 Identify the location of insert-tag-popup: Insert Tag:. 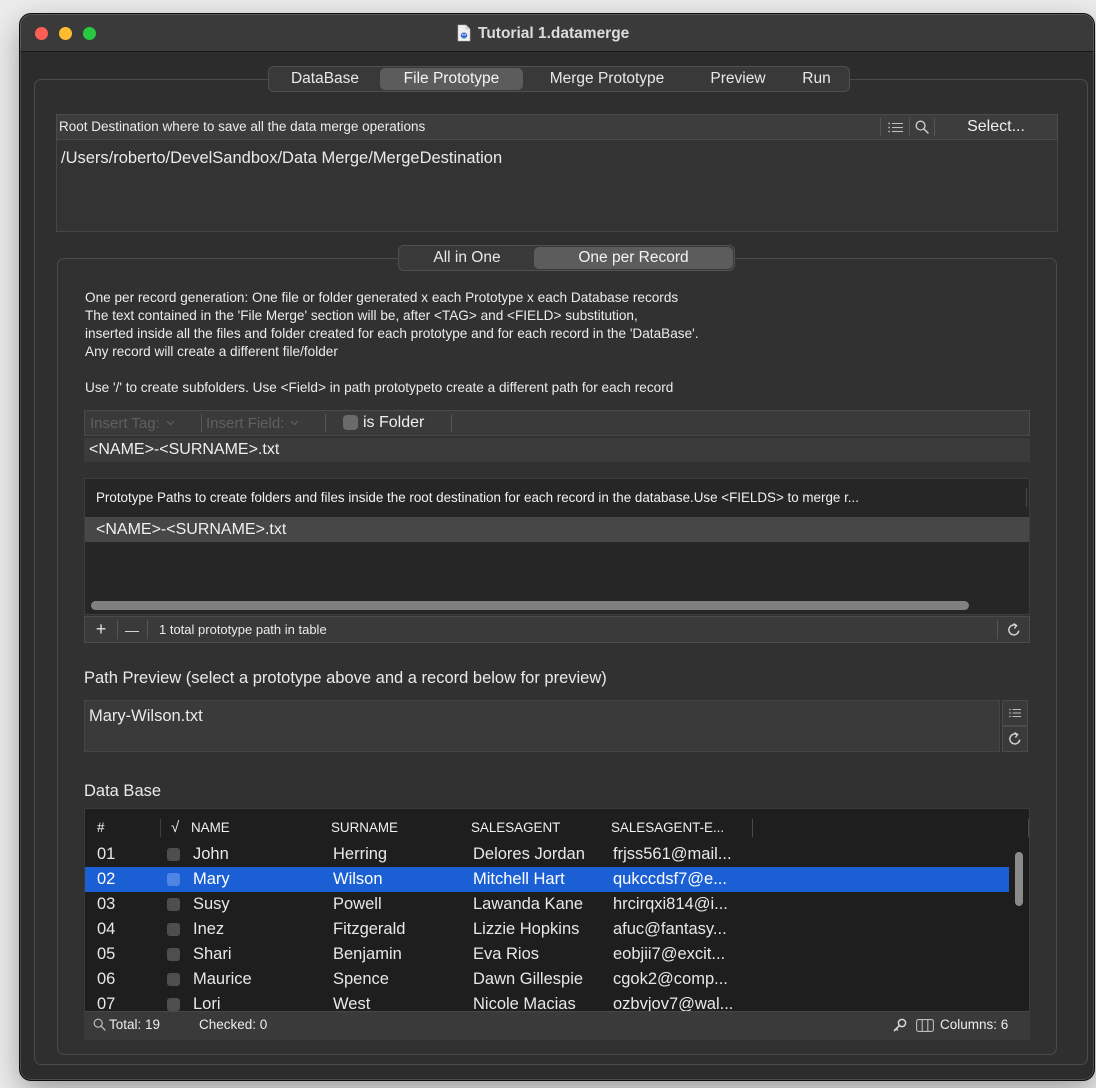
(145, 423).